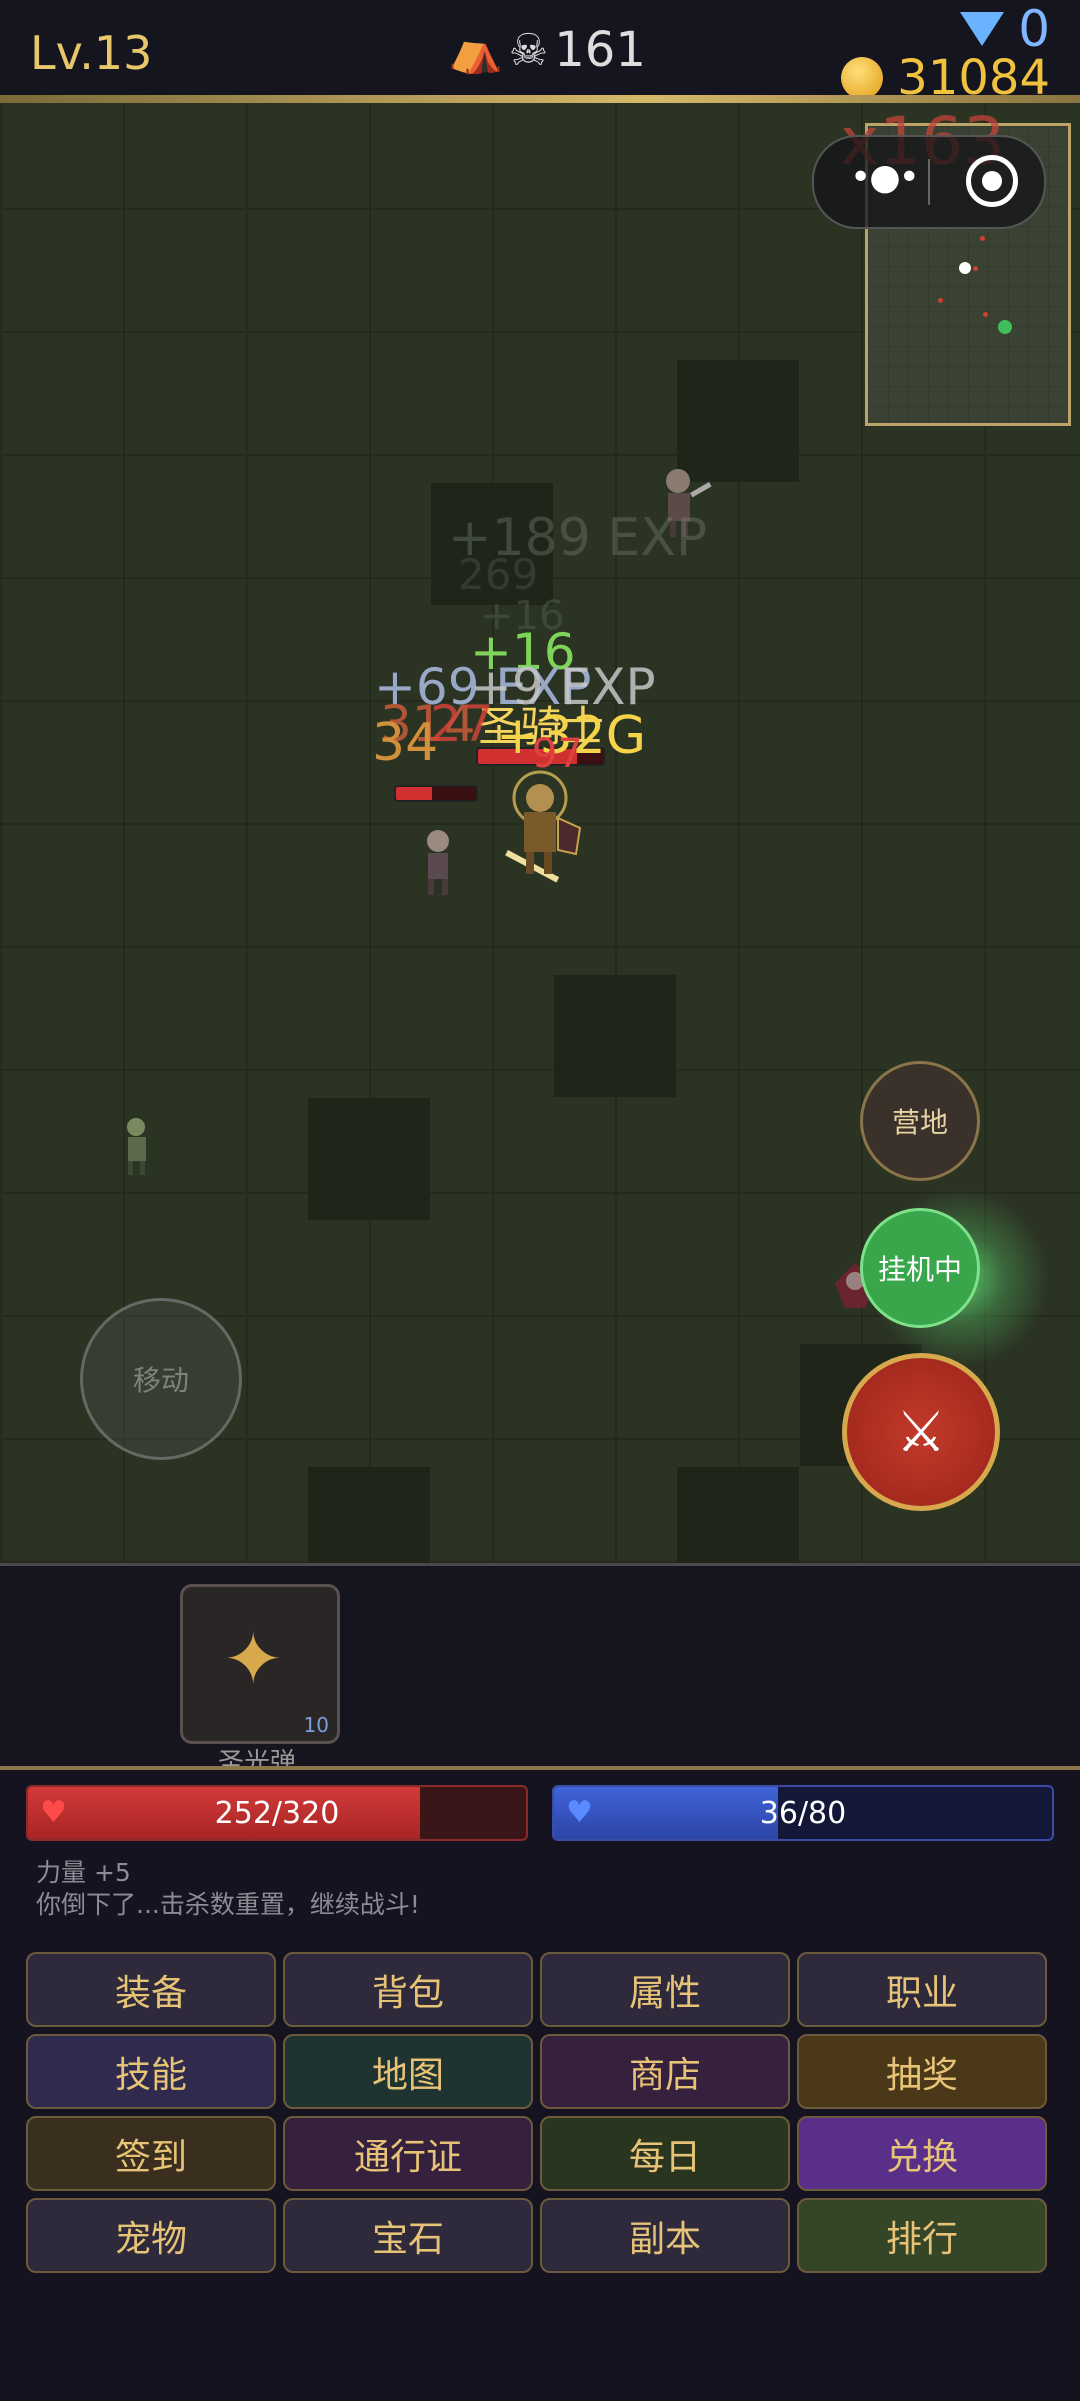 Image resolution: width=1080 pixels, height=2401 pixels. What do you see at coordinates (253, 1659) in the screenshot?
I see `sparkle-icon: ✦` at bounding box center [253, 1659].